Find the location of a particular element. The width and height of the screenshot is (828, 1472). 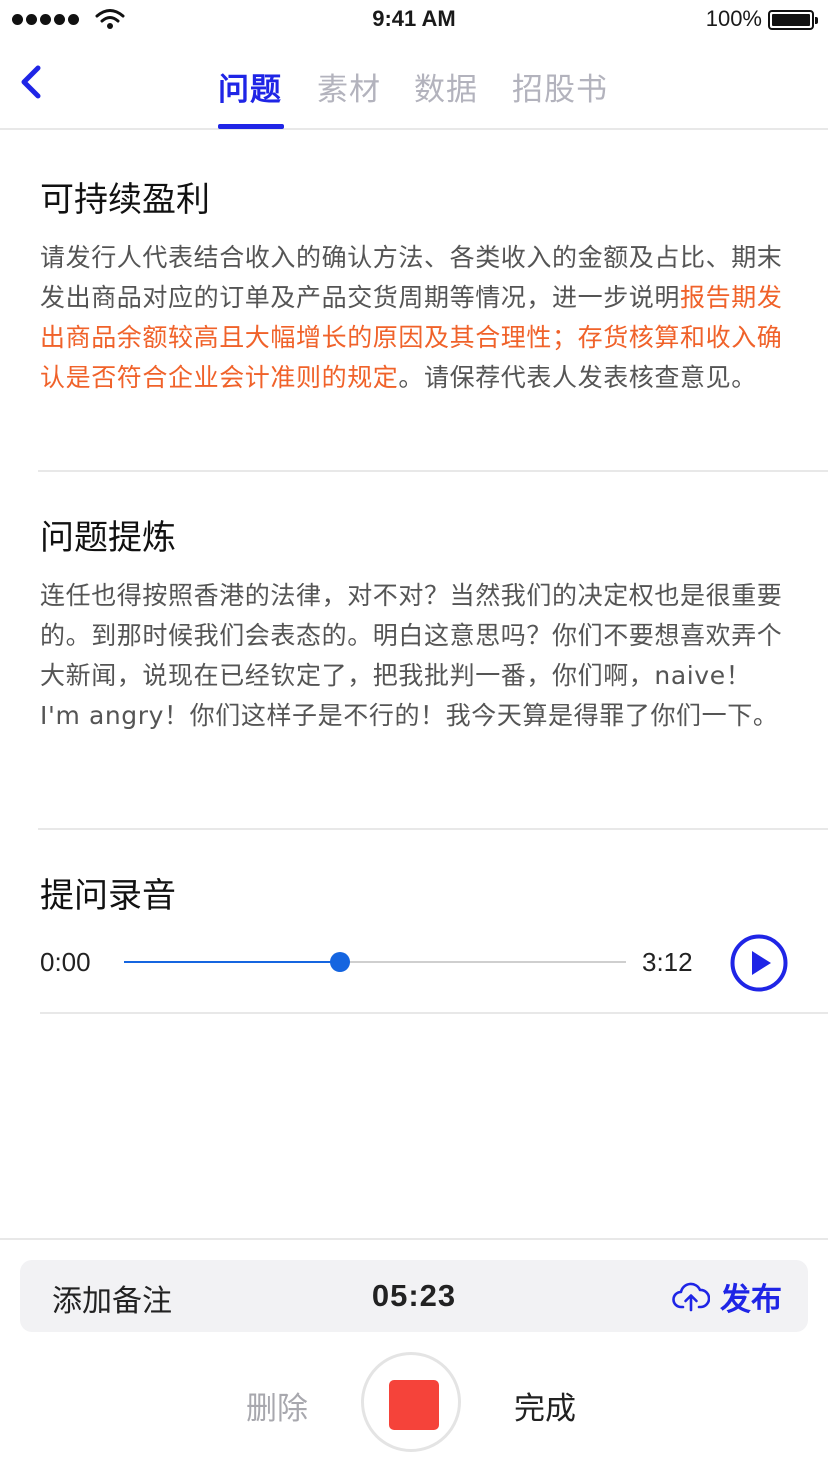

question-text-after: 。请保荐代表人发表核查意见。 is located at coordinates (577, 377).